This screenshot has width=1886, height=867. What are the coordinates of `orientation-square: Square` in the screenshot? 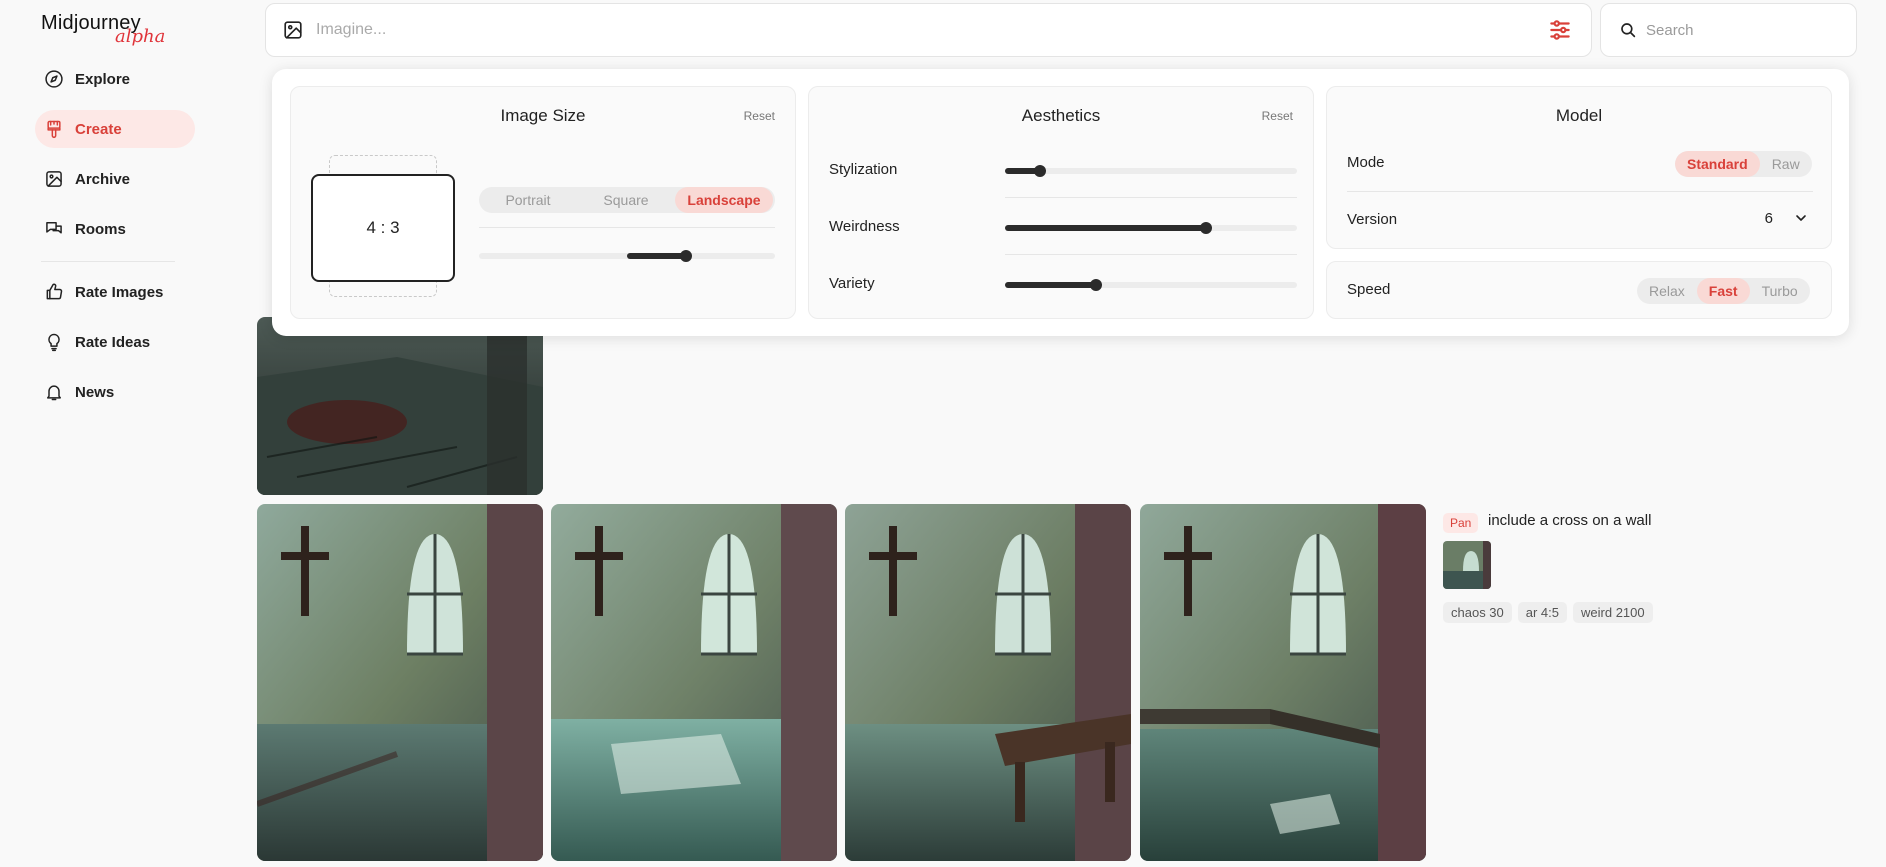 It's located at (626, 200).